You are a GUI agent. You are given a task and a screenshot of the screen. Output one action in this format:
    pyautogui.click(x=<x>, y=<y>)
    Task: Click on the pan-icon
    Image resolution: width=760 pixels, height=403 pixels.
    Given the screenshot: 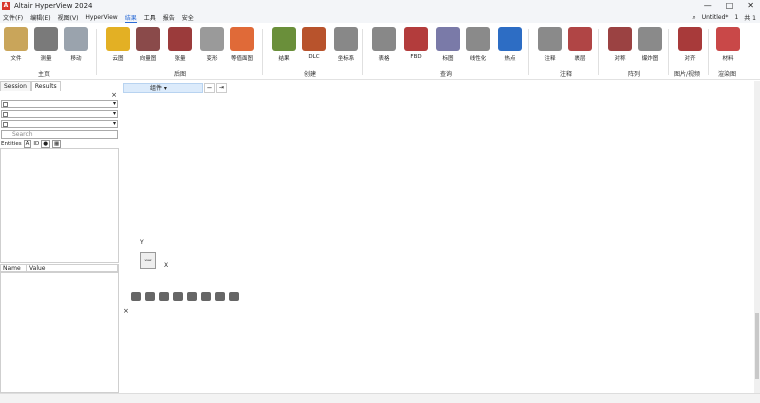 What is the action you would take?
    pyautogui.click(x=234, y=296)
    